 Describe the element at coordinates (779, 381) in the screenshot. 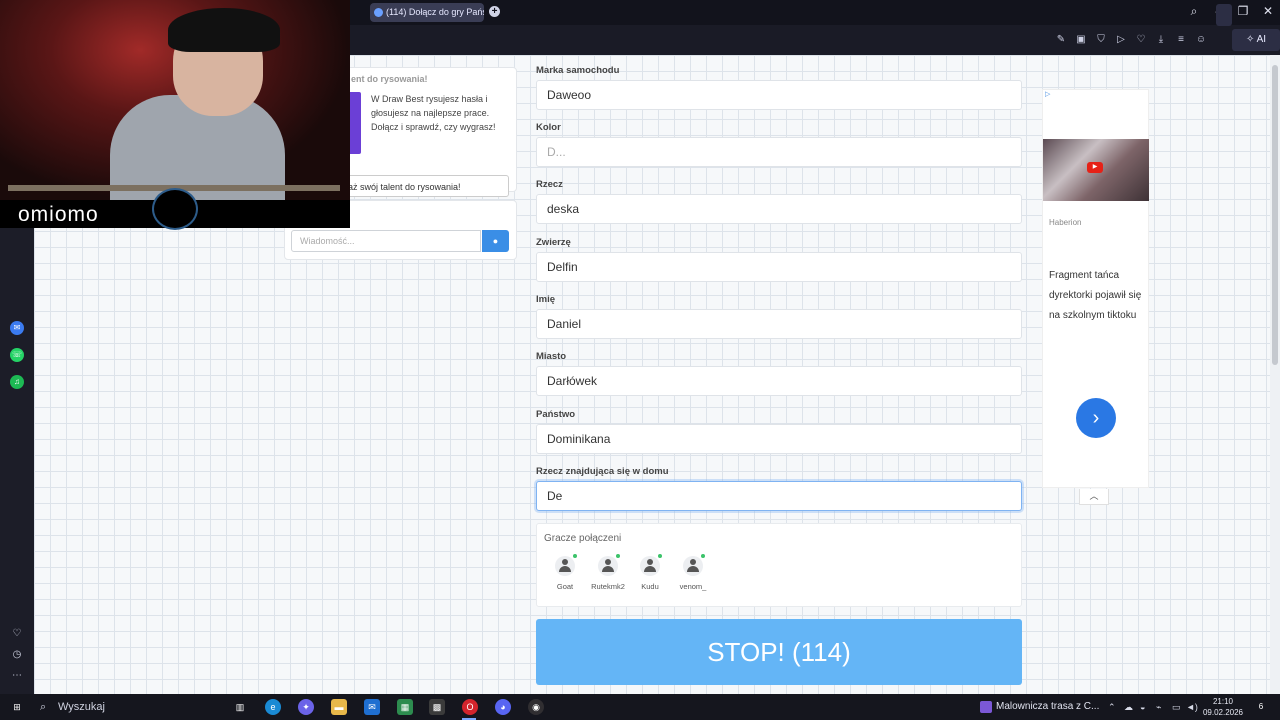

I see `answer-input: Darłówek` at that location.